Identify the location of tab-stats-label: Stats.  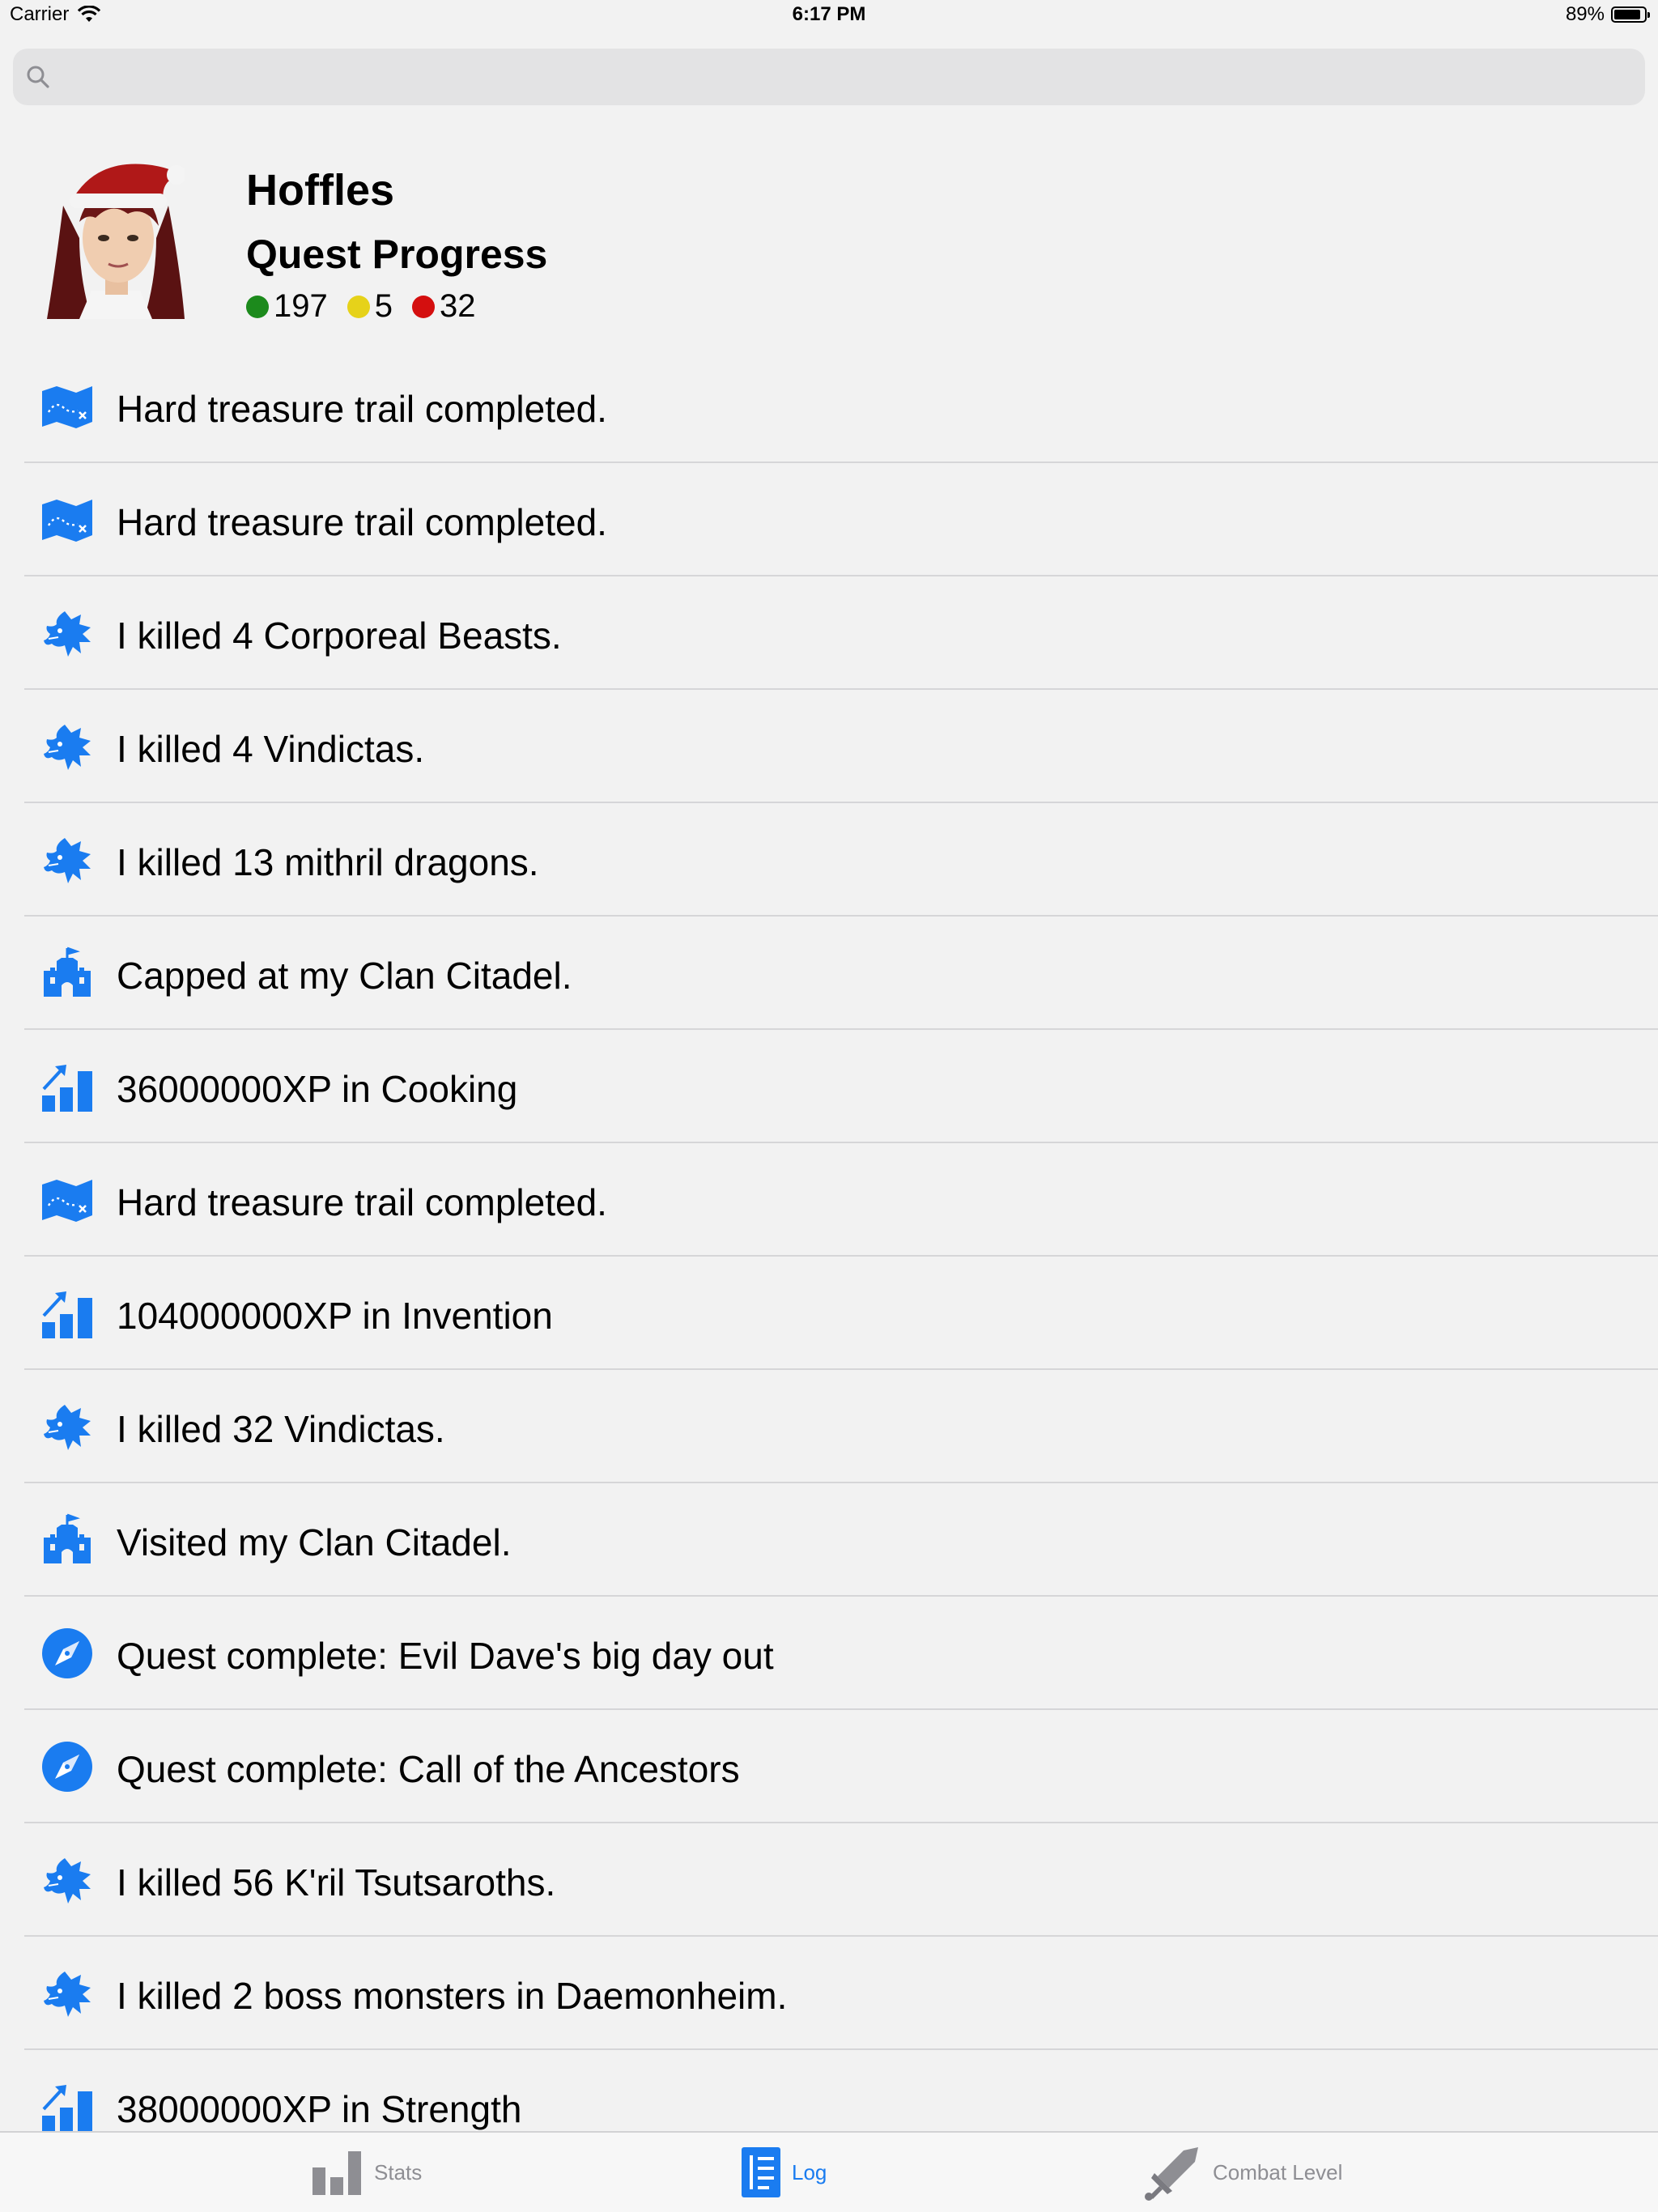
(398, 2171).